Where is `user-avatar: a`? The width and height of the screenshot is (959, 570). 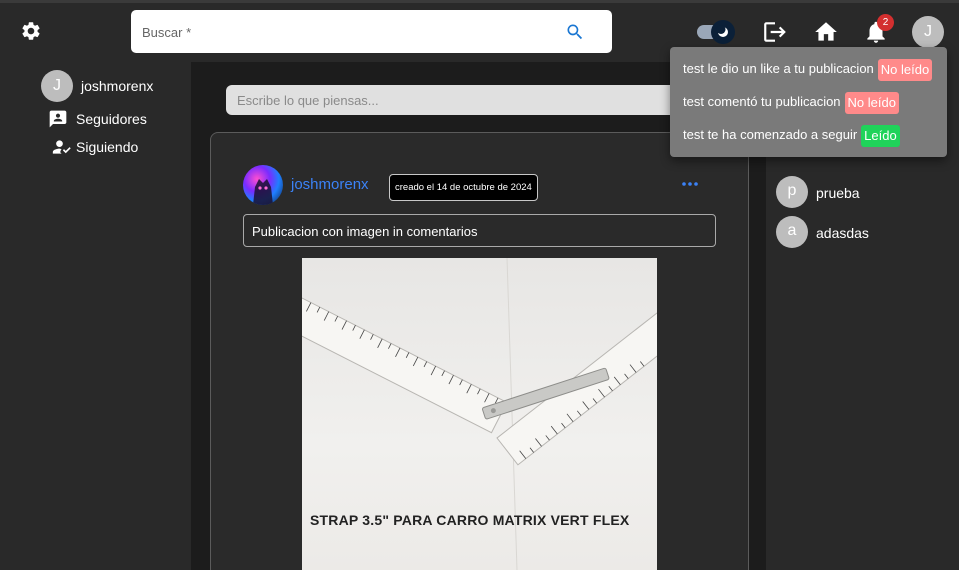
user-avatar: a is located at coordinates (792, 232).